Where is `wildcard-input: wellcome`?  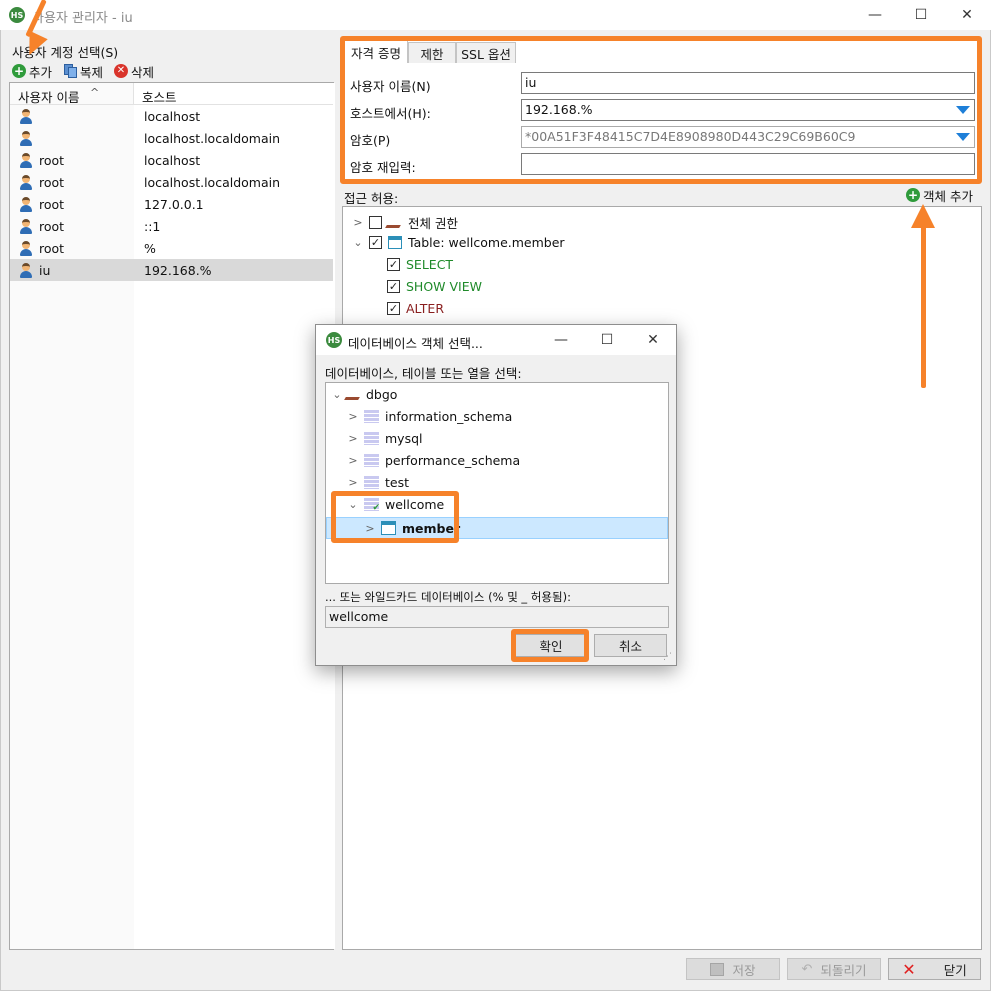
wildcard-input: wellcome is located at coordinates (497, 617).